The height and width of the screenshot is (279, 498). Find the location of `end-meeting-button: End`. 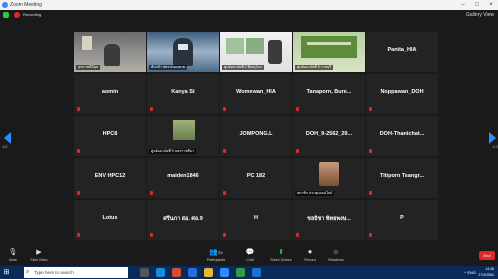

end-meeting-button: End is located at coordinates (487, 255).